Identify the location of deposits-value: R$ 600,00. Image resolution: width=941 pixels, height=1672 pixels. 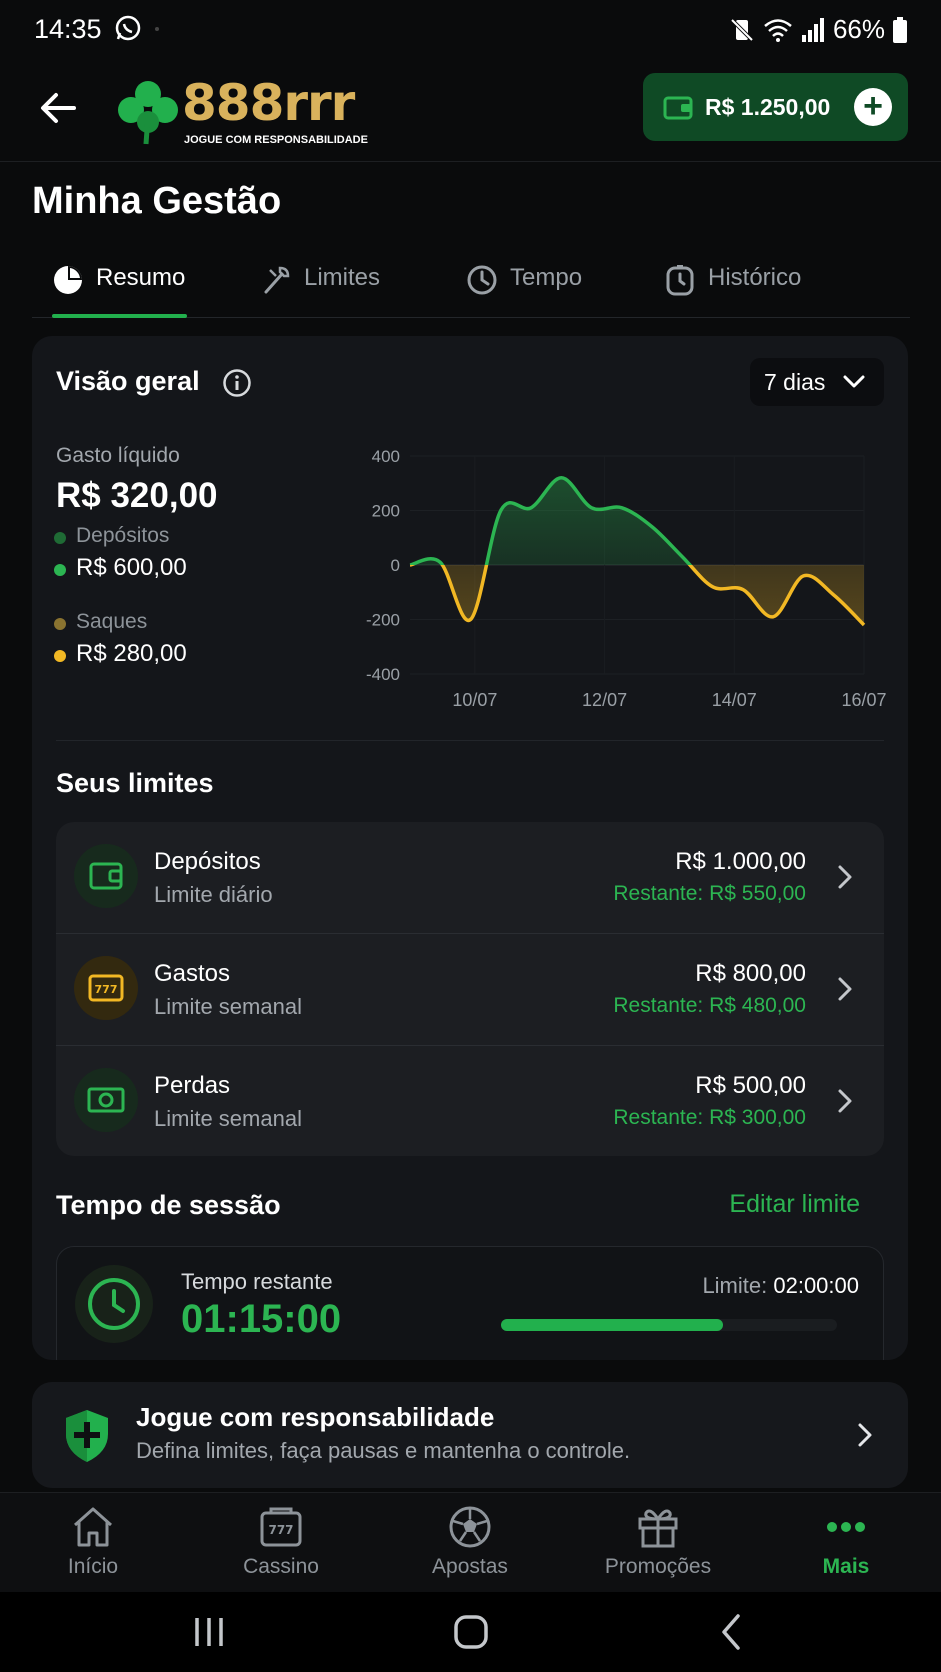
(131, 567).